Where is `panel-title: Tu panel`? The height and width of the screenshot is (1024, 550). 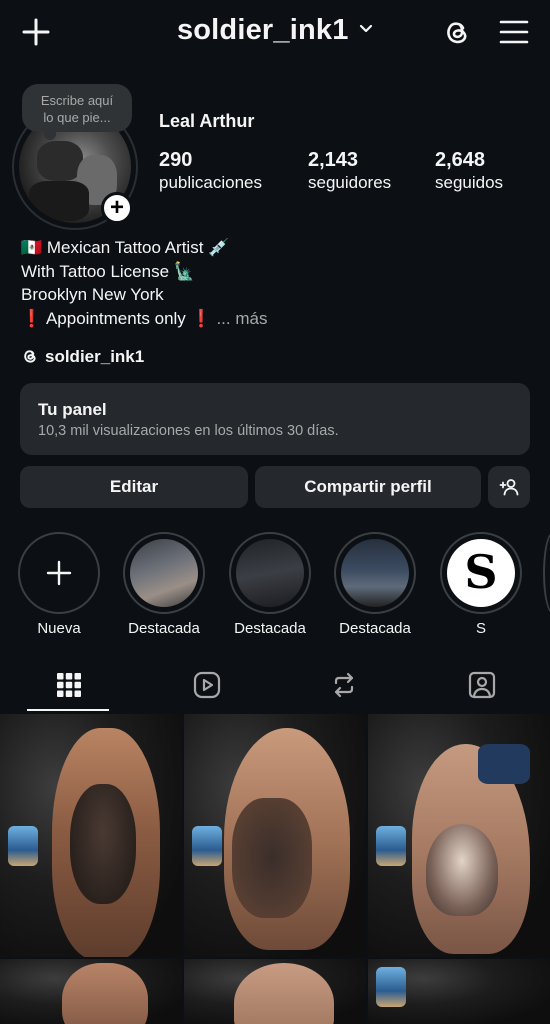 panel-title: Tu panel is located at coordinates (72, 409).